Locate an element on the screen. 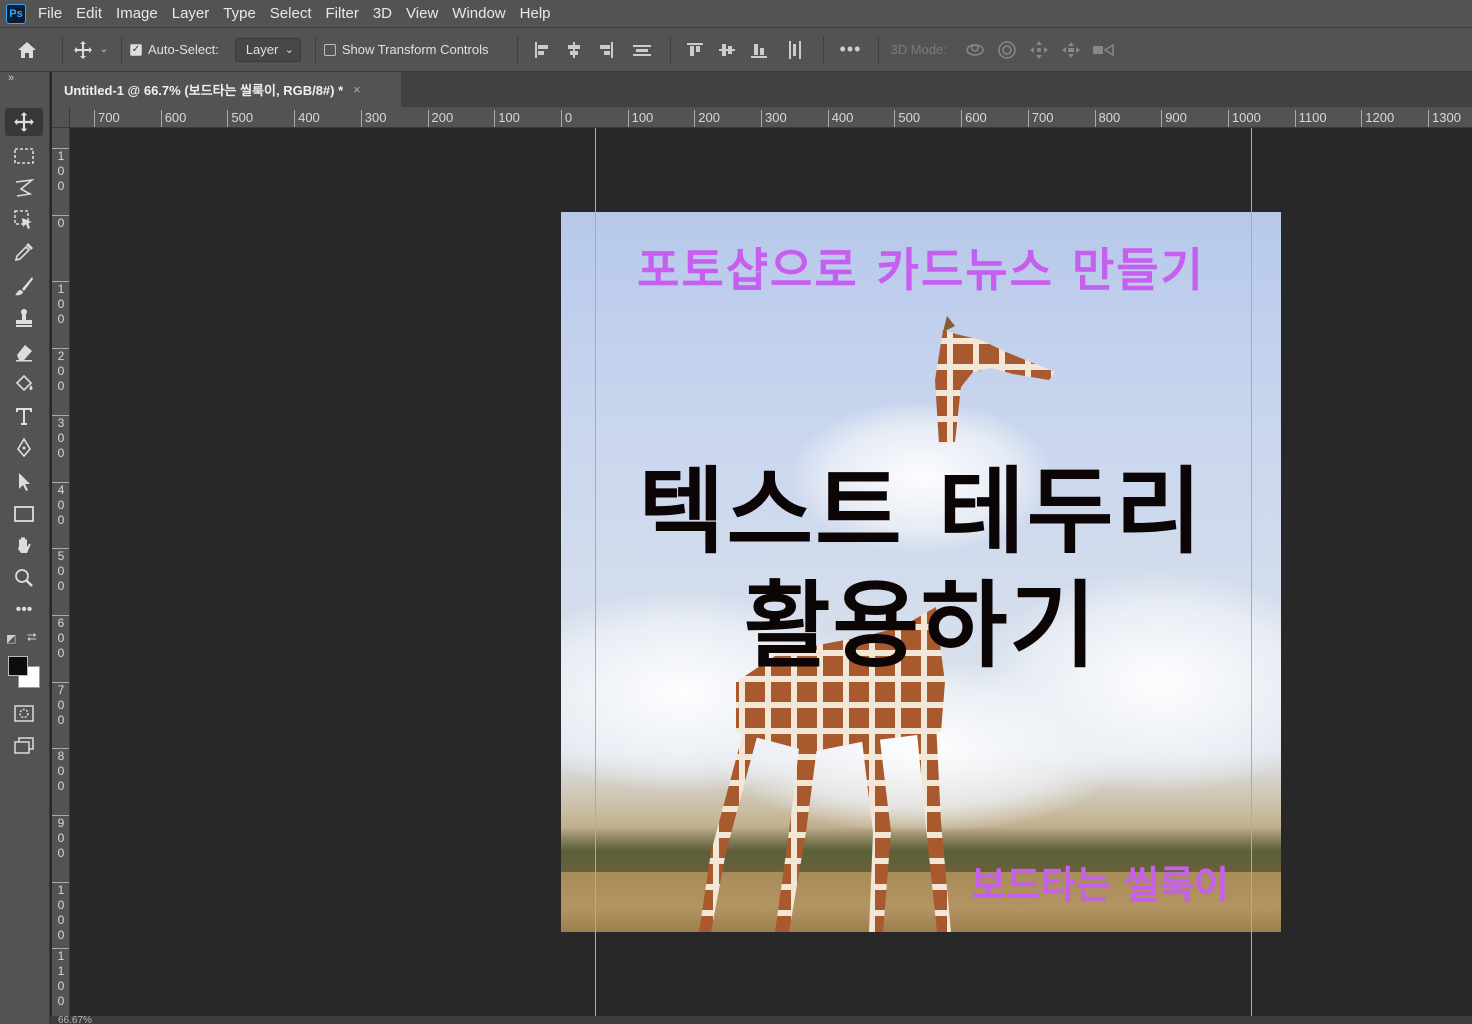 The width and height of the screenshot is (1472, 1024). ruler-origin is located at coordinates (61, 117).